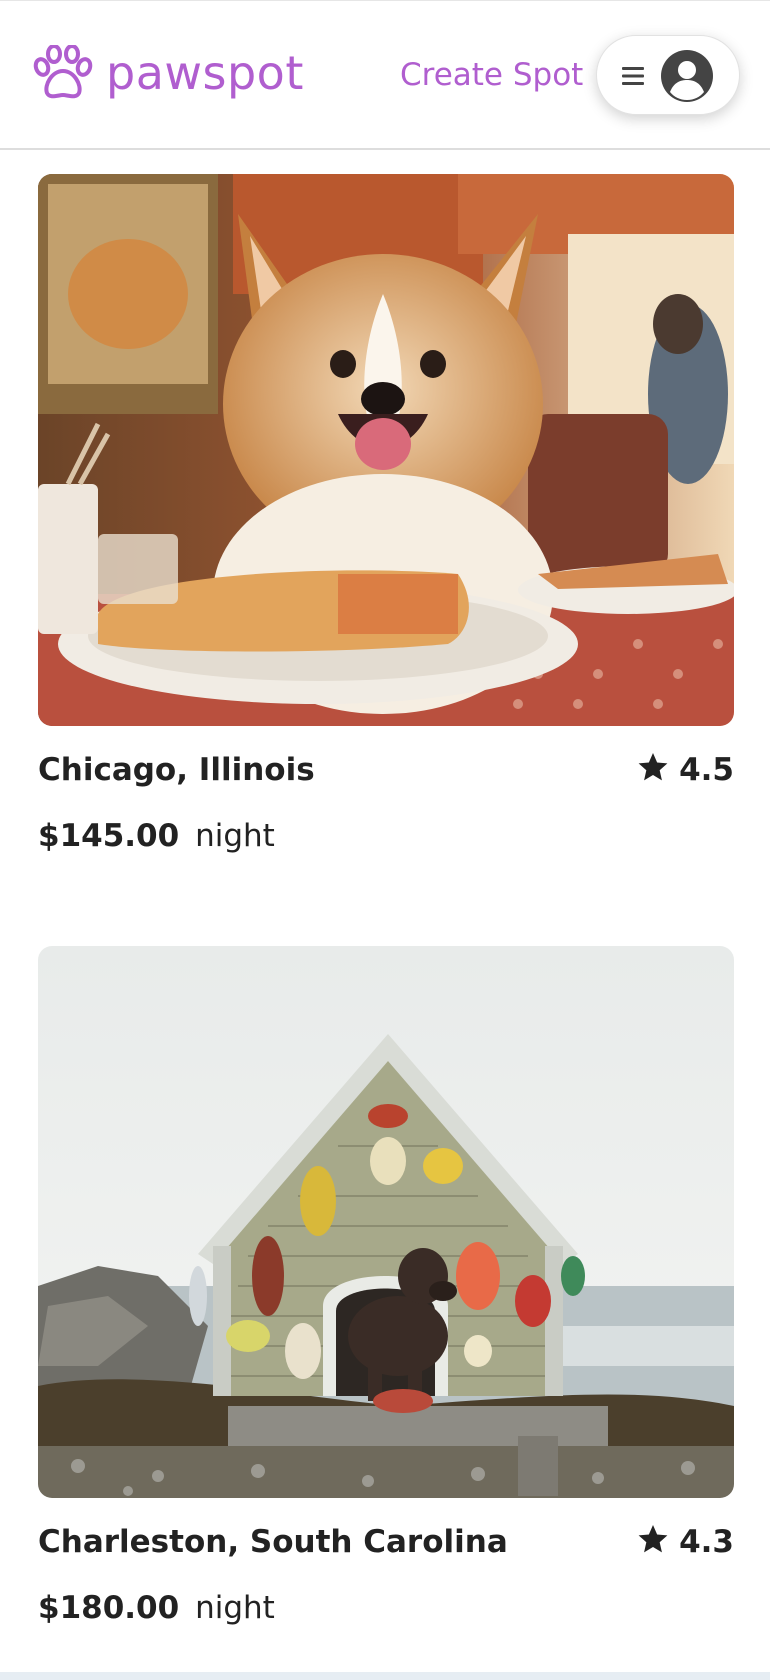  I want to click on logo: pawspot, so click(168, 73).